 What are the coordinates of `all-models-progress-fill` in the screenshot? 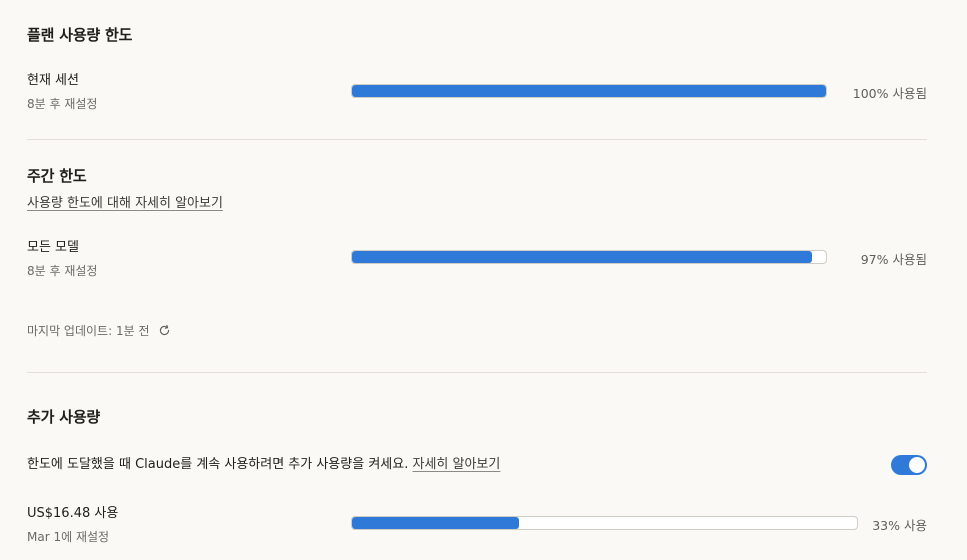 It's located at (582, 257).